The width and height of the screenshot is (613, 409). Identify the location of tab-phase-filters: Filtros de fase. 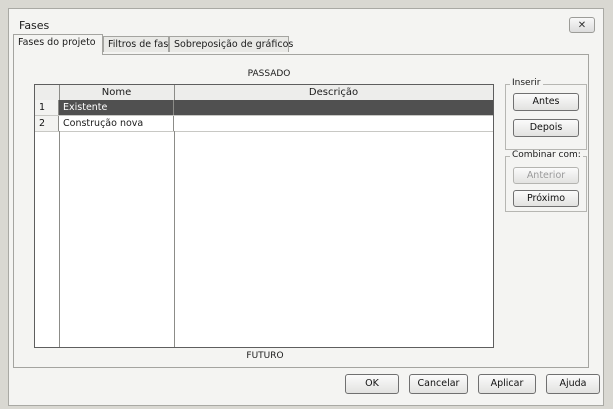
(138, 44).